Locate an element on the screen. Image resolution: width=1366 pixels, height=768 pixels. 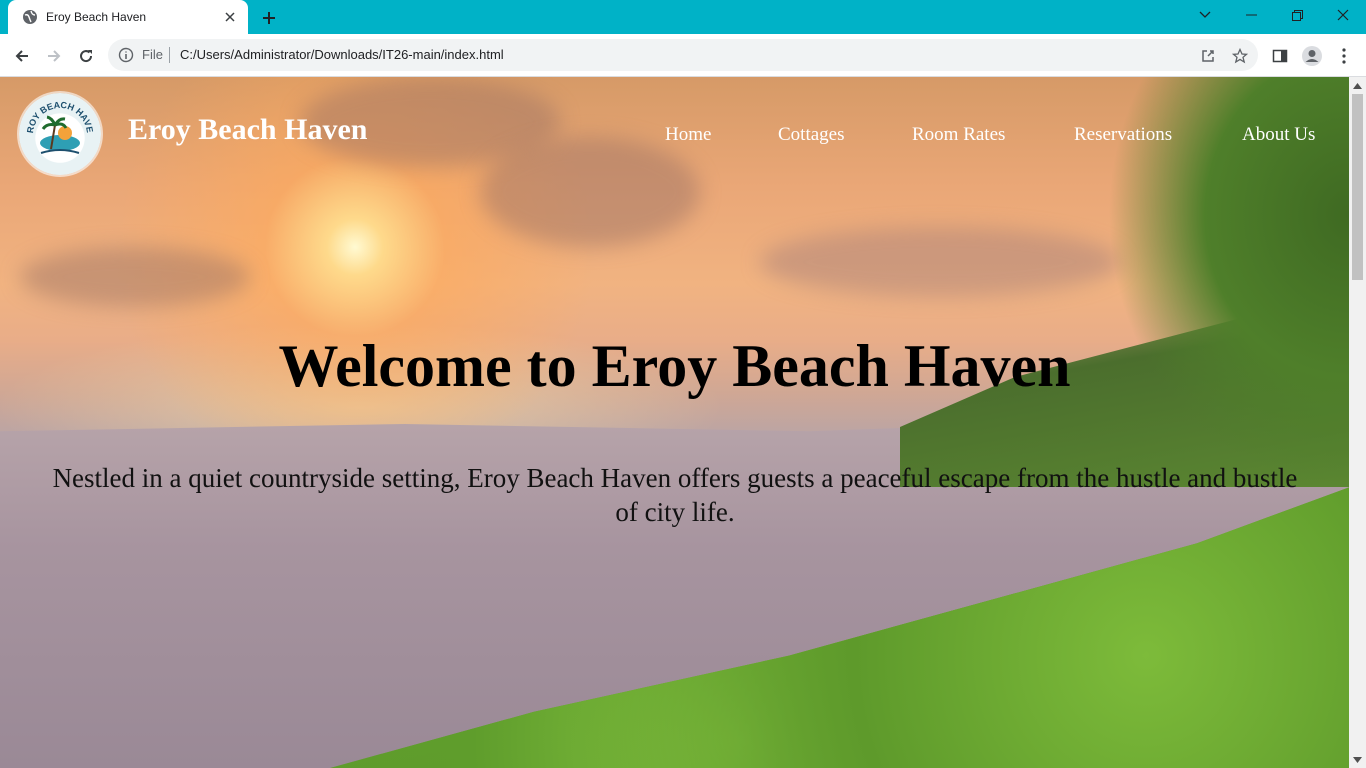
minimize-button is located at coordinates (1251, 15).